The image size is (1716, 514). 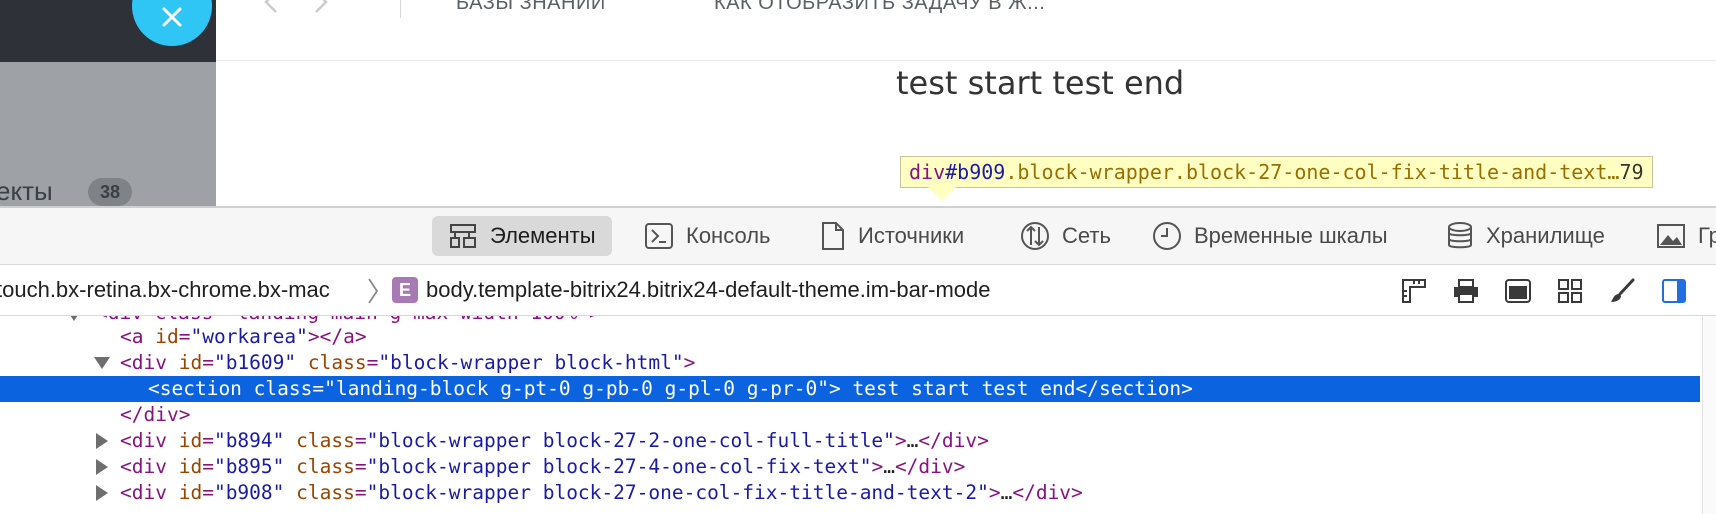 What do you see at coordinates (1709, 415) in the screenshot?
I see `vertical-scrollbar` at bounding box center [1709, 415].